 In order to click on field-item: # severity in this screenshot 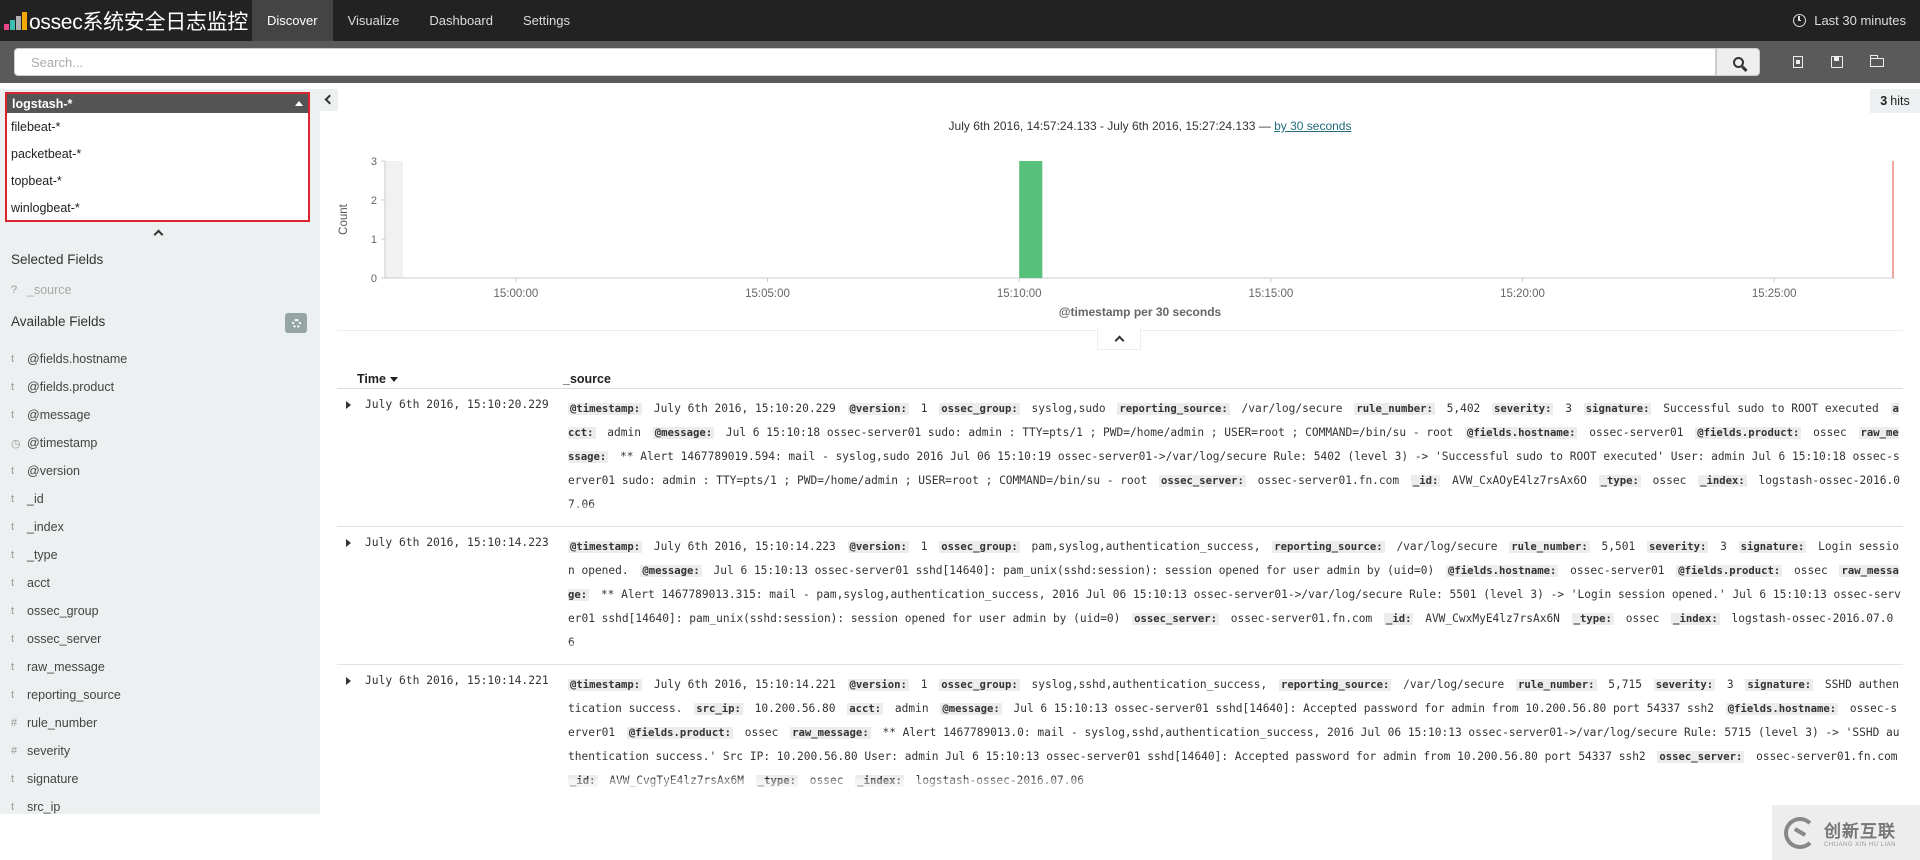, I will do `click(40, 751)`.